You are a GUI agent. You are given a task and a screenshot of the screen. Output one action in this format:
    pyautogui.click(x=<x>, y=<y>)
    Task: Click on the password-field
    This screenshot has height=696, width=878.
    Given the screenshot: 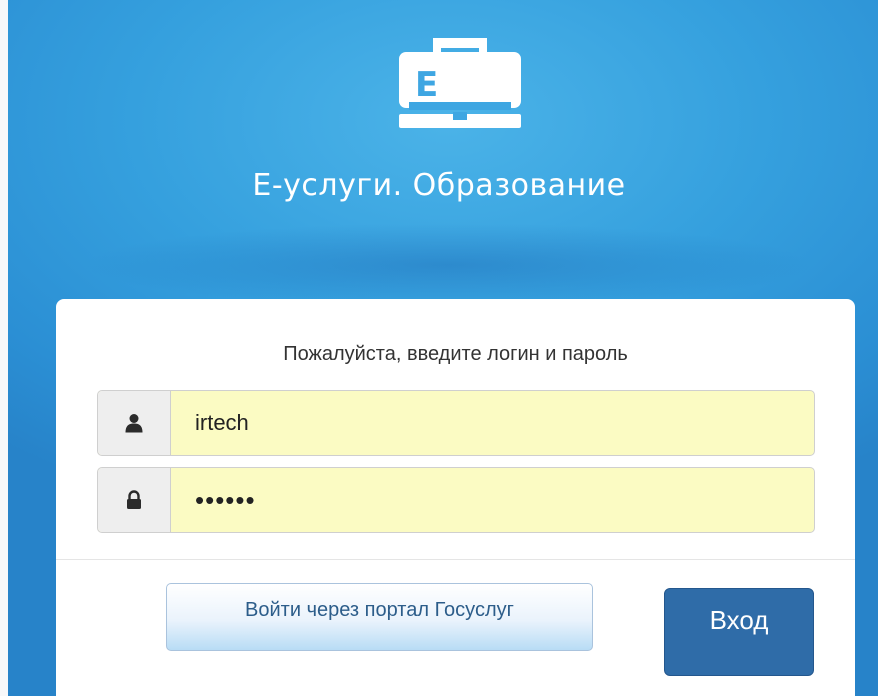 What is the action you would take?
    pyautogui.click(x=456, y=500)
    